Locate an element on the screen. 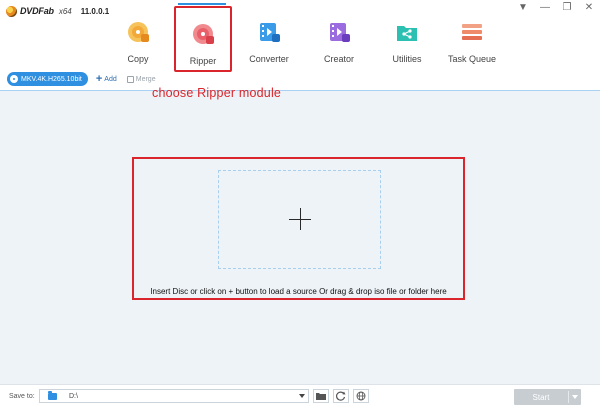 The image size is (600, 411). plus-icon: + is located at coordinates (99, 79).